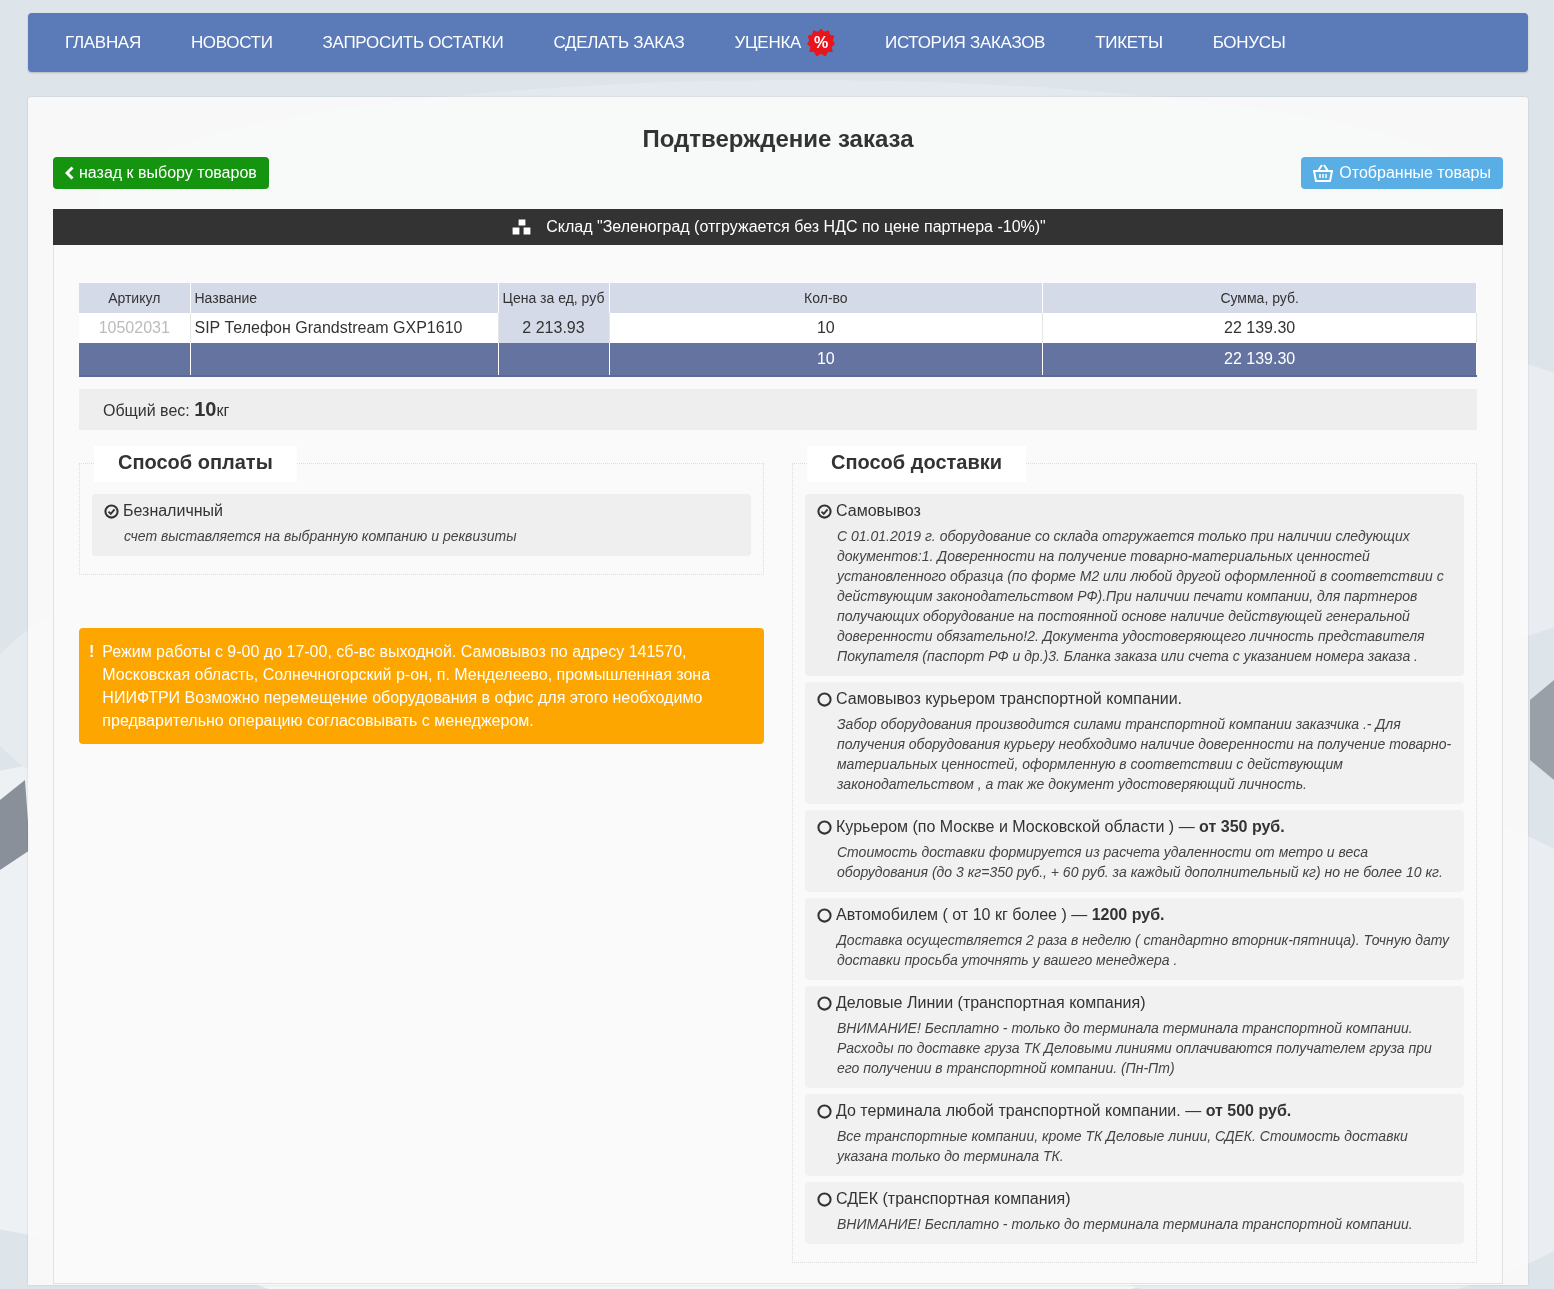 The width and height of the screenshot is (1554, 1289). What do you see at coordinates (161, 173) in the screenshot?
I see `back-button: назад к выбору товаров` at bounding box center [161, 173].